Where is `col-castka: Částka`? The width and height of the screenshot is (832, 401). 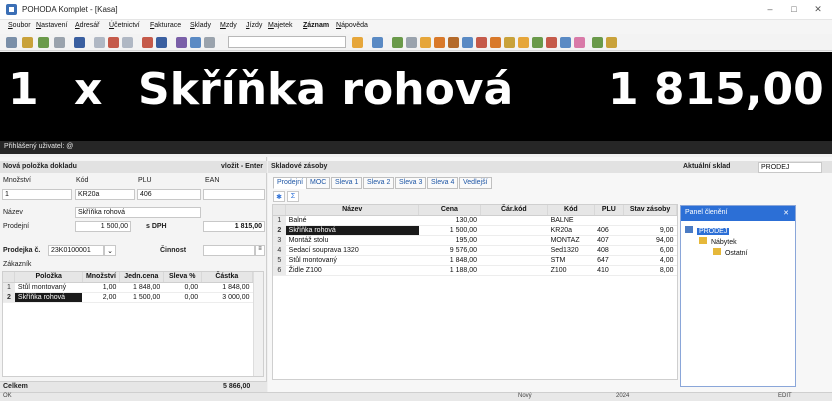 col-castka: Částka is located at coordinates (227, 277).